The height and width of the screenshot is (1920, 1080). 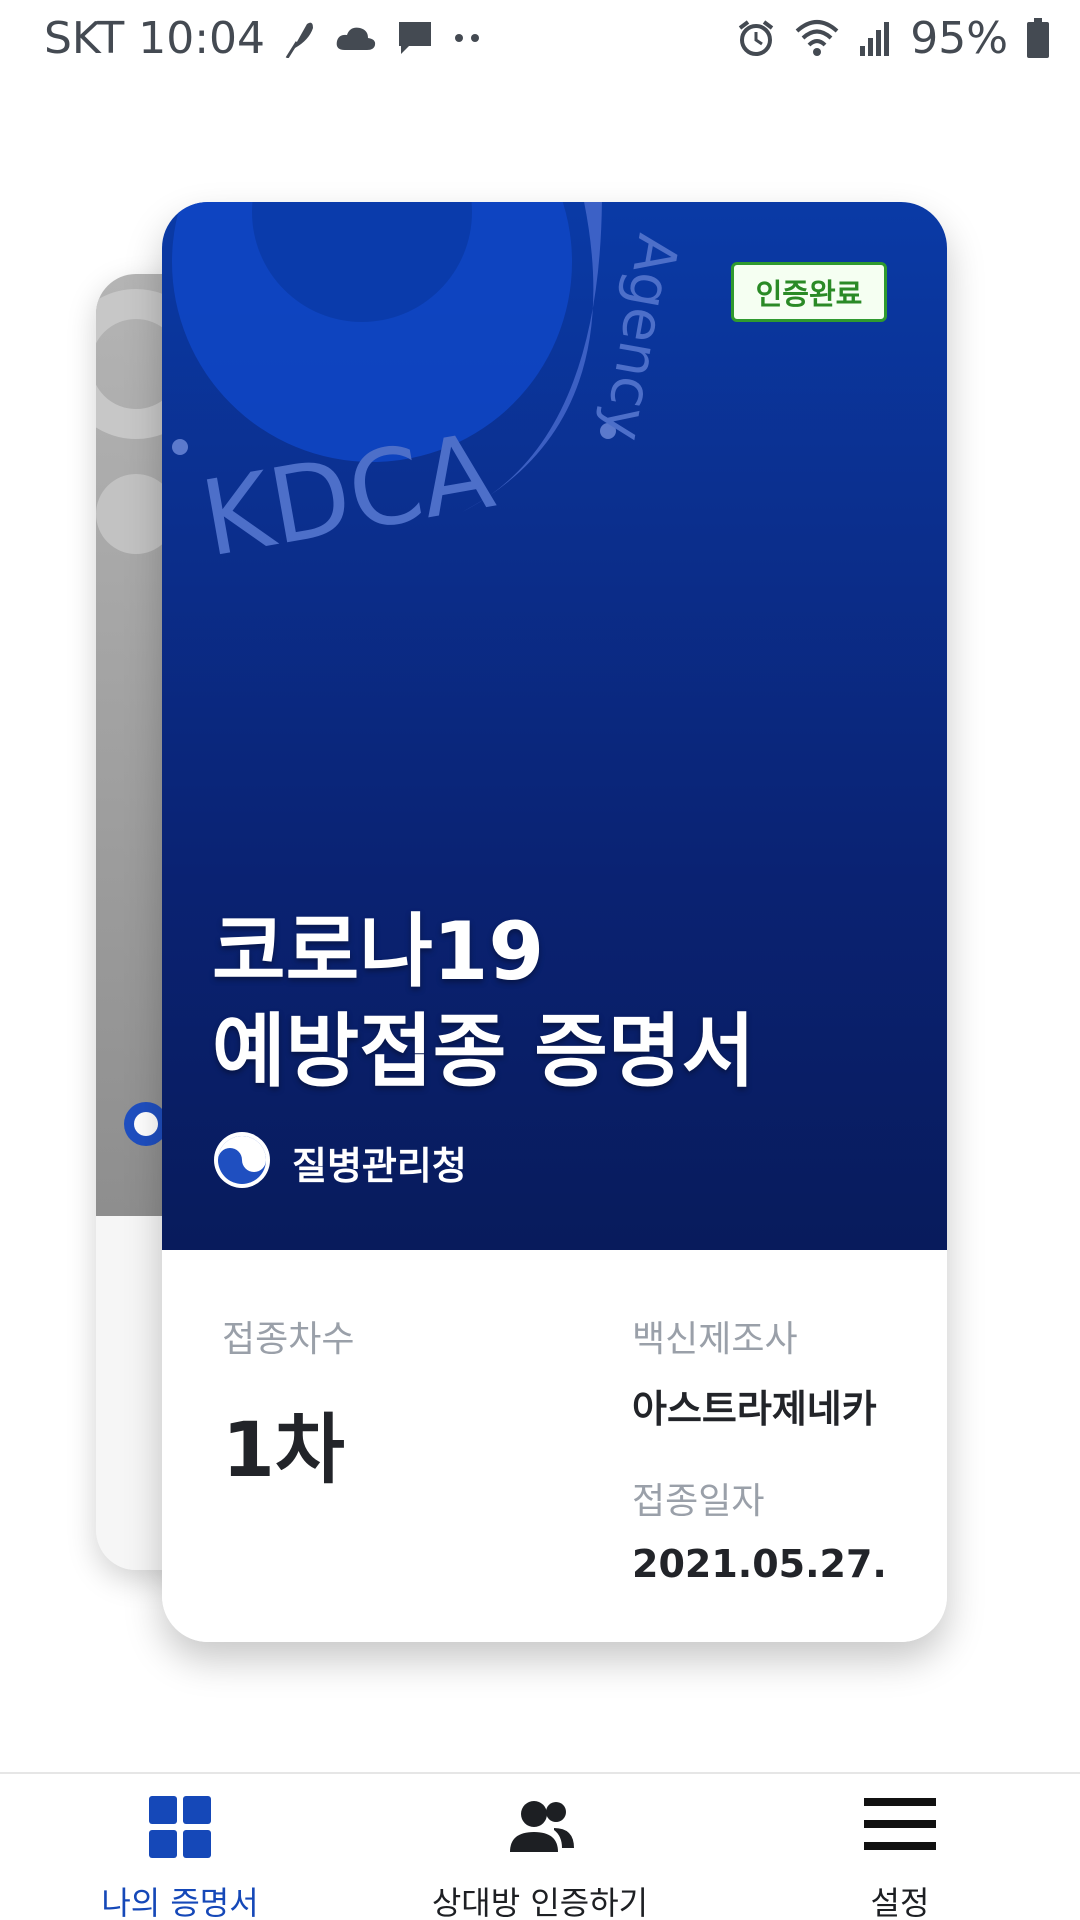 I want to click on issuer-name: 질병관리청, so click(x=379, y=1165).